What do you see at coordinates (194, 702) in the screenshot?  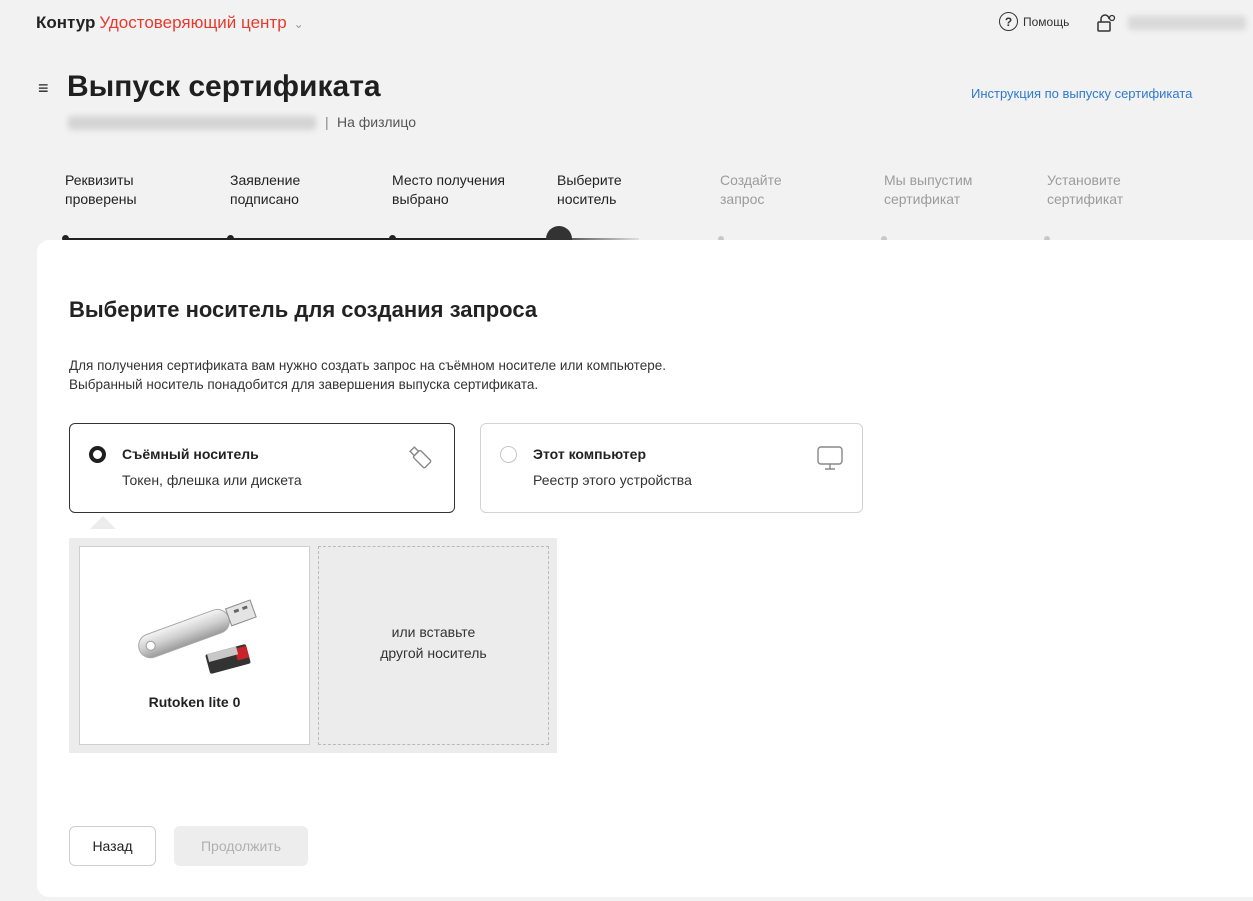 I see `device-name: Rutoken lite 0` at bounding box center [194, 702].